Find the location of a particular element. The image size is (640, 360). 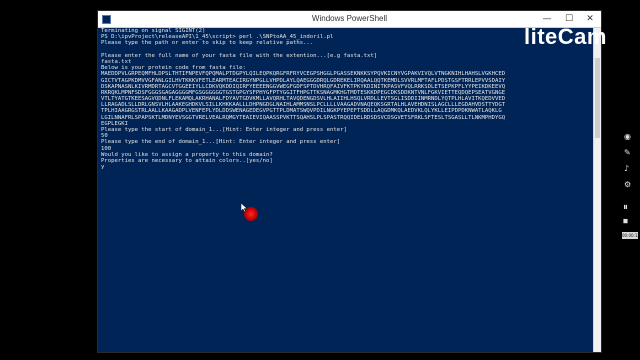

vertical-scrollbar is located at coordinates (597, 190).